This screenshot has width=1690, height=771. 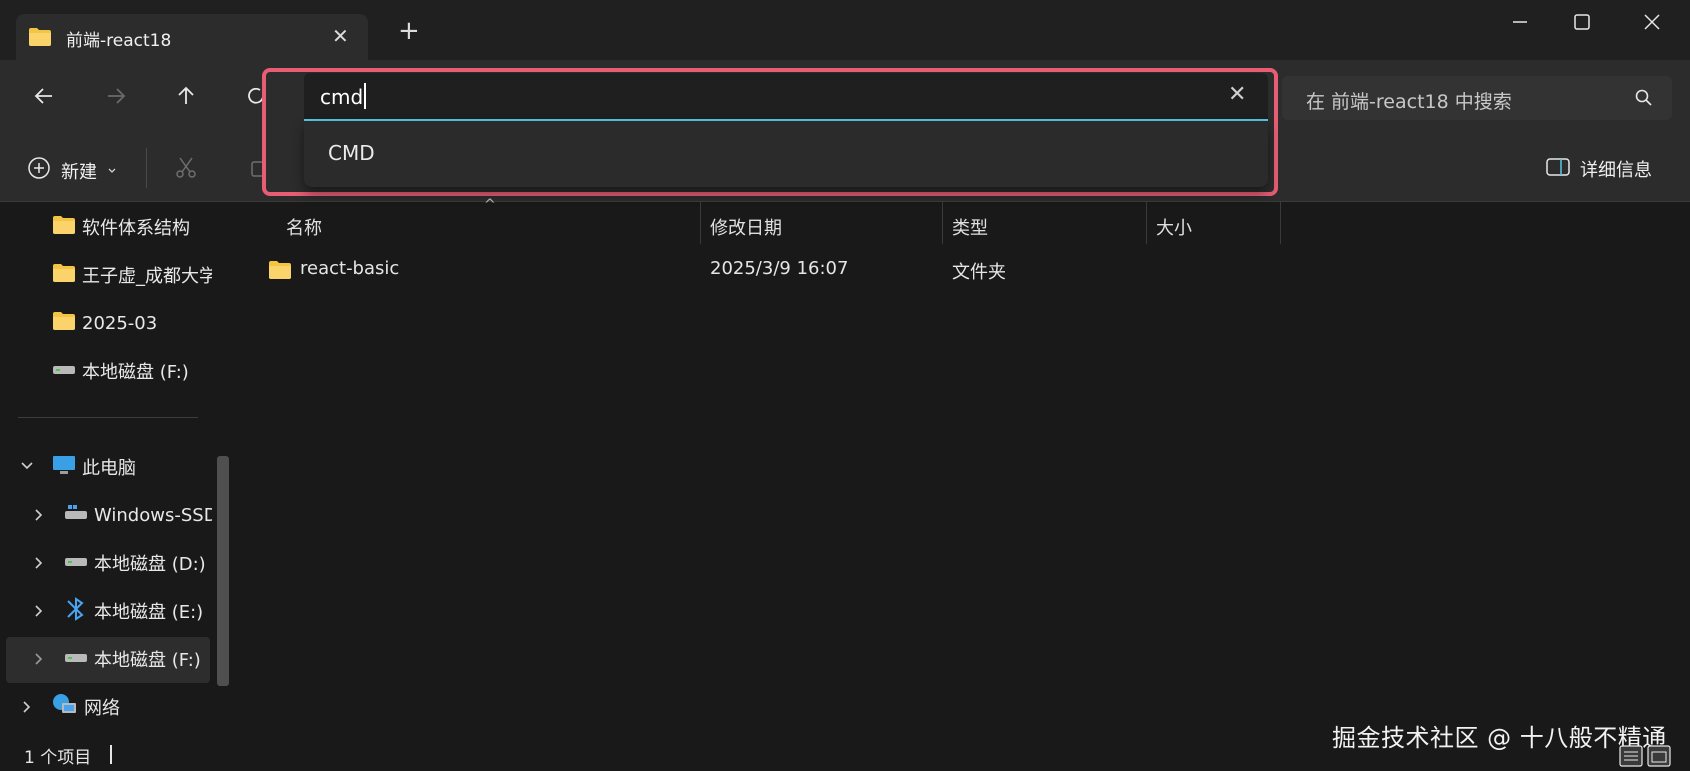 I want to click on row-modified: 2025/3/9 16:07, so click(x=779, y=268).